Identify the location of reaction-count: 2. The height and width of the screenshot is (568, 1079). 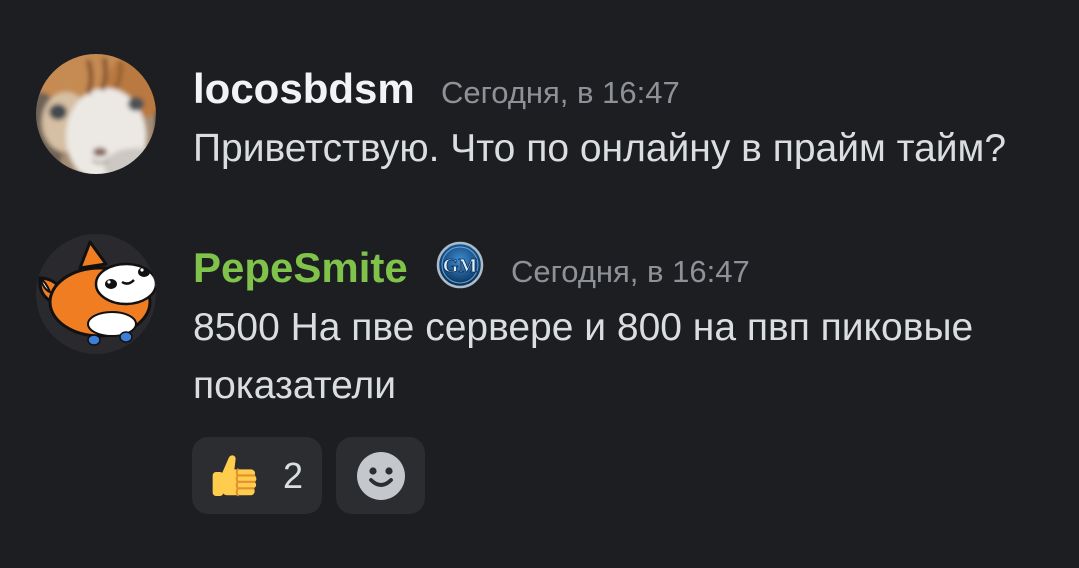
(293, 475).